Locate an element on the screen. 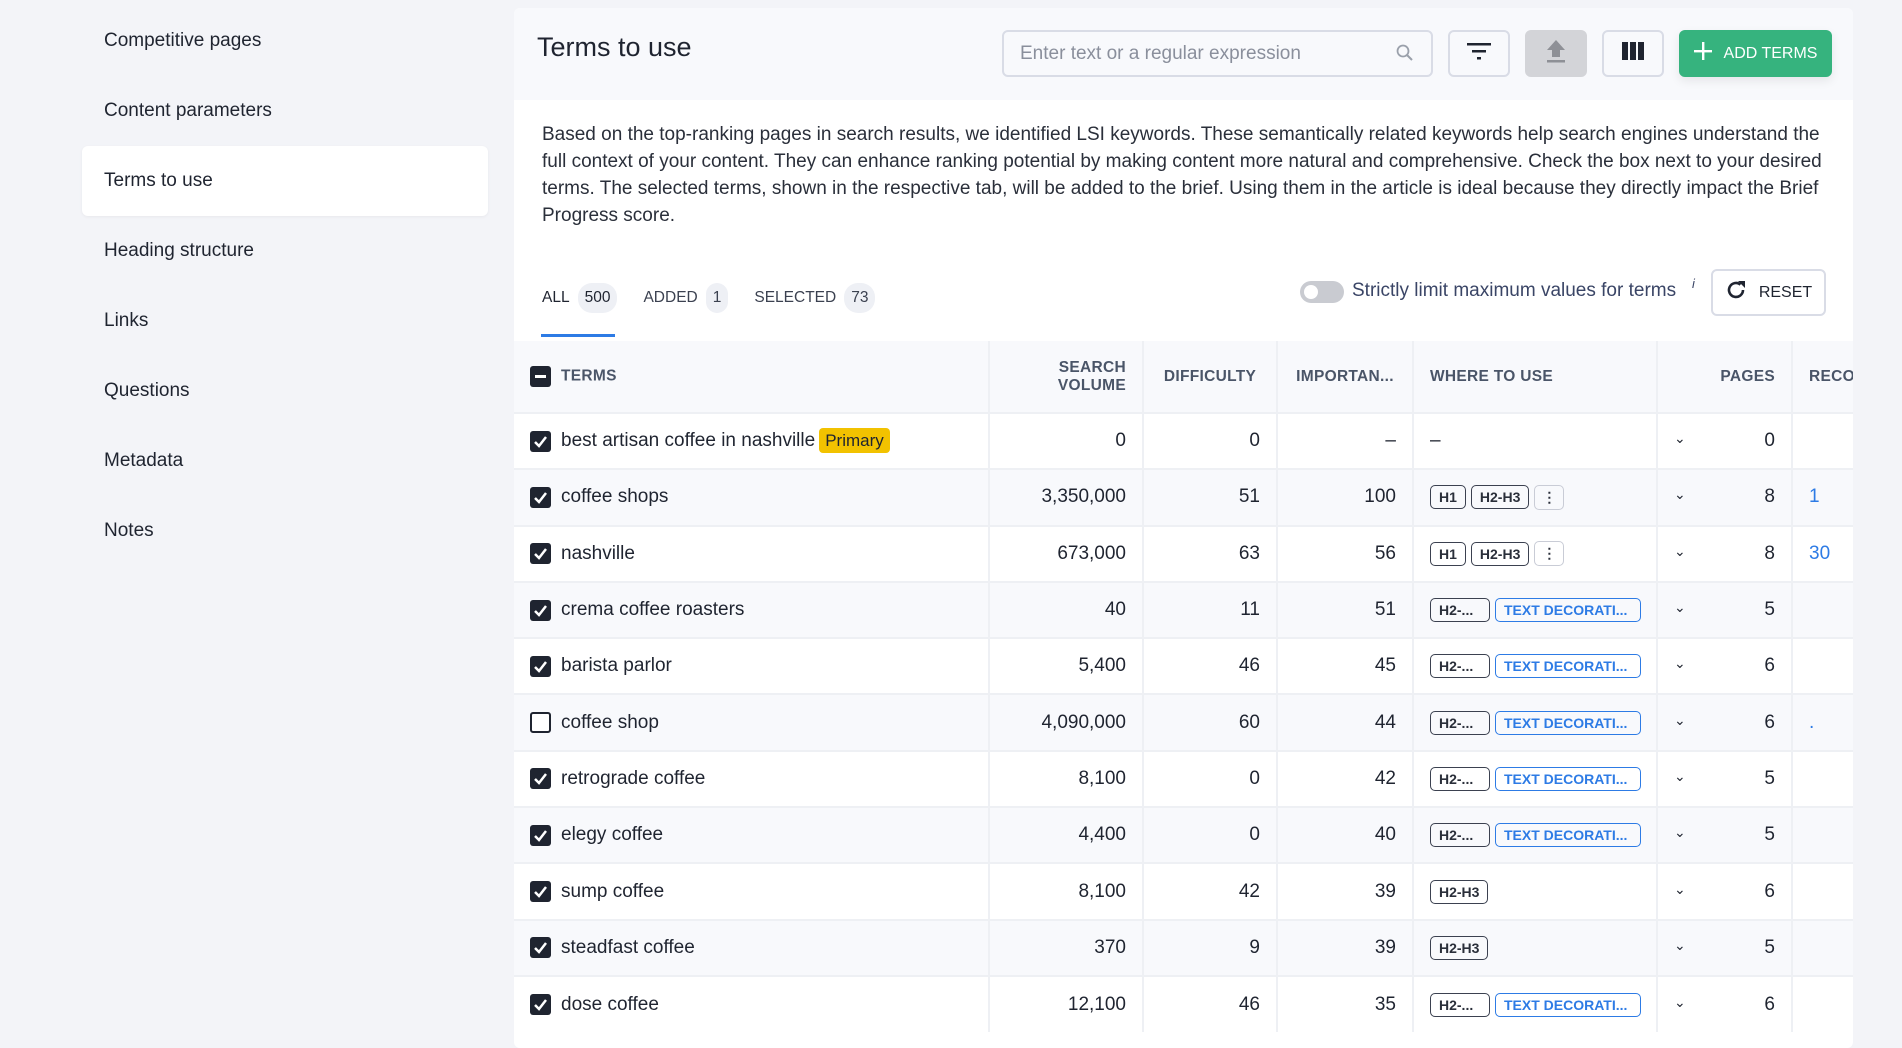 The image size is (1902, 1048). importance: 42 is located at coordinates (1345, 778).